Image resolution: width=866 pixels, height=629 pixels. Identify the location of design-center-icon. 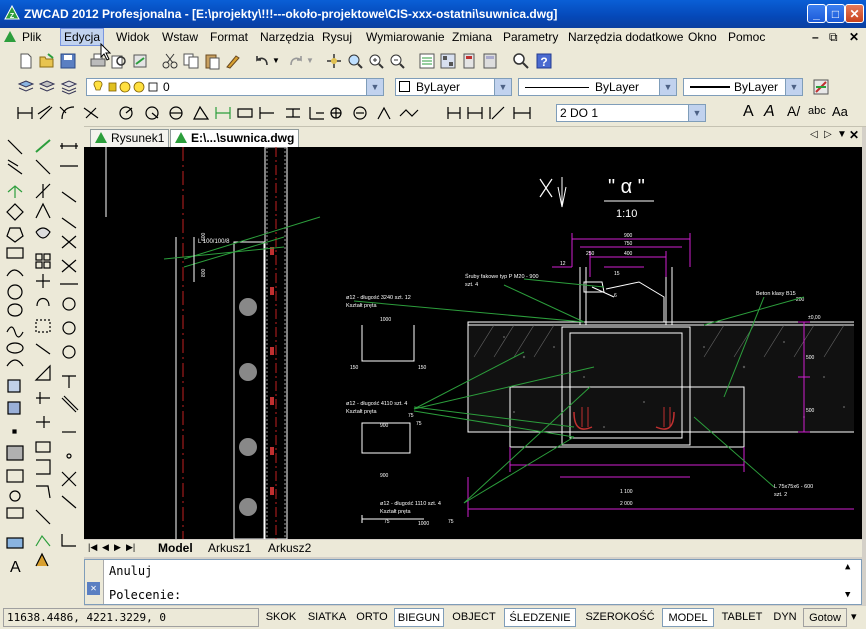
(448, 61).